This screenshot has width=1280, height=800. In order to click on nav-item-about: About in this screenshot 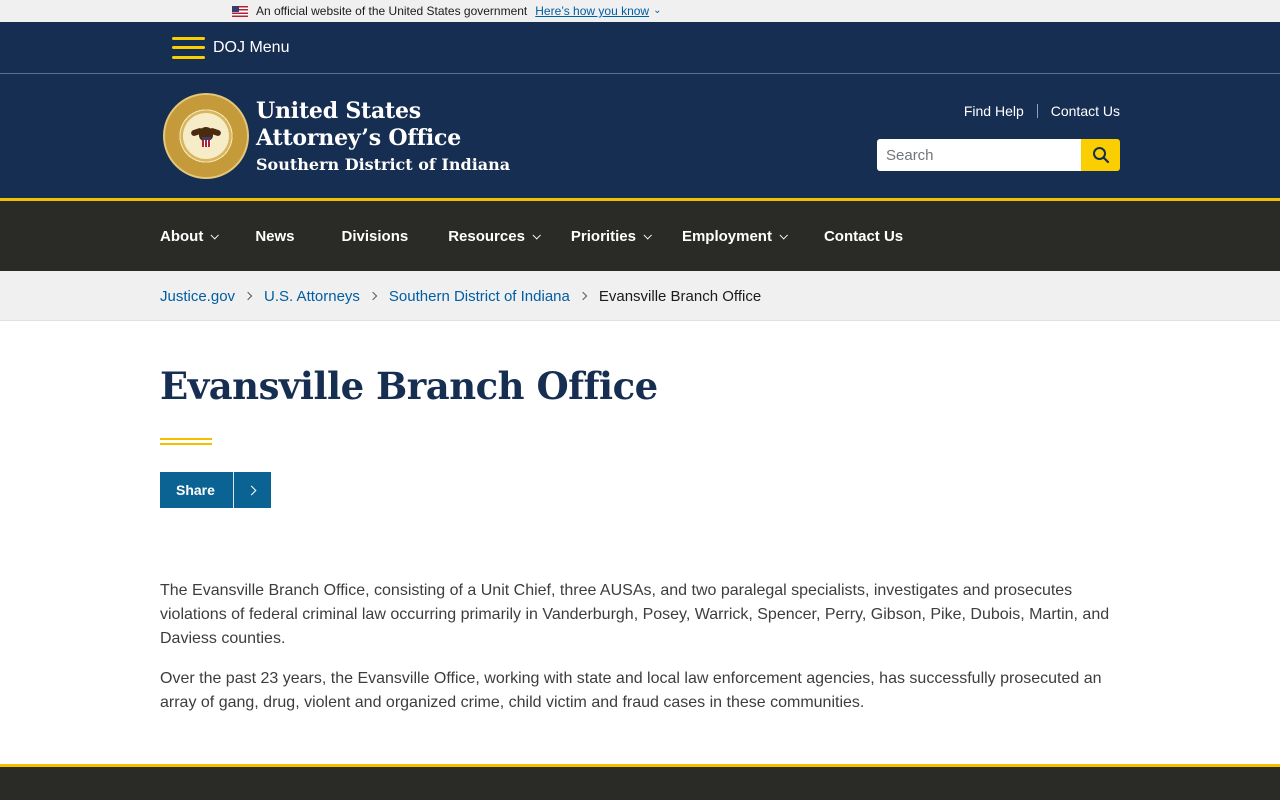, I will do `click(190, 236)`.